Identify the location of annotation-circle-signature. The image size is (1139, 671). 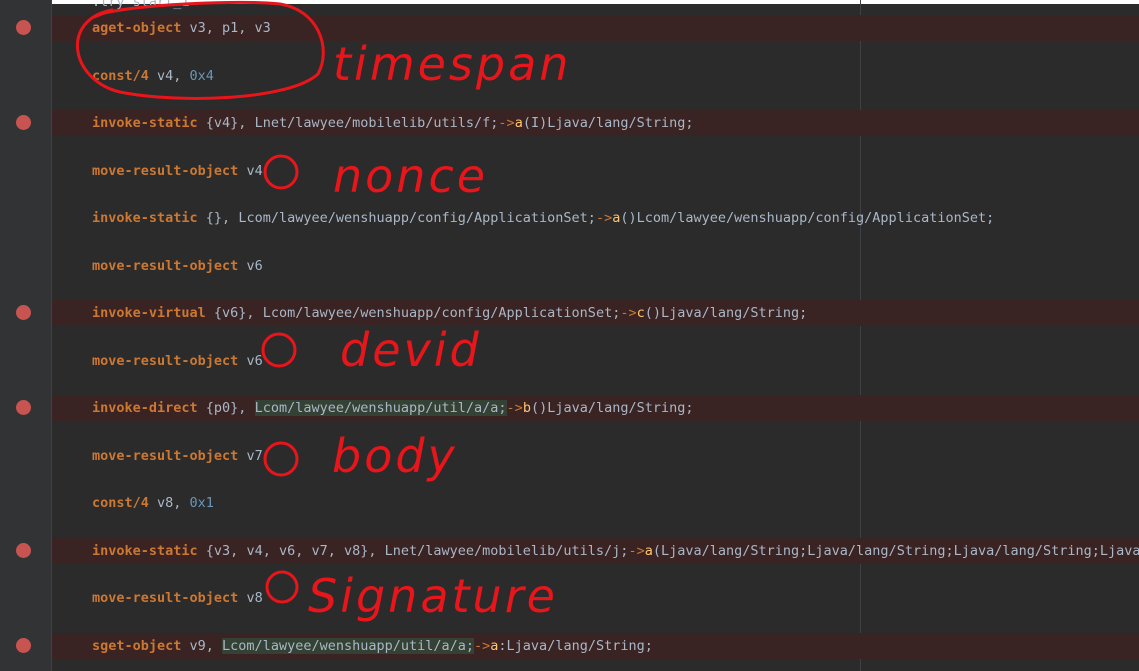
(282, 587).